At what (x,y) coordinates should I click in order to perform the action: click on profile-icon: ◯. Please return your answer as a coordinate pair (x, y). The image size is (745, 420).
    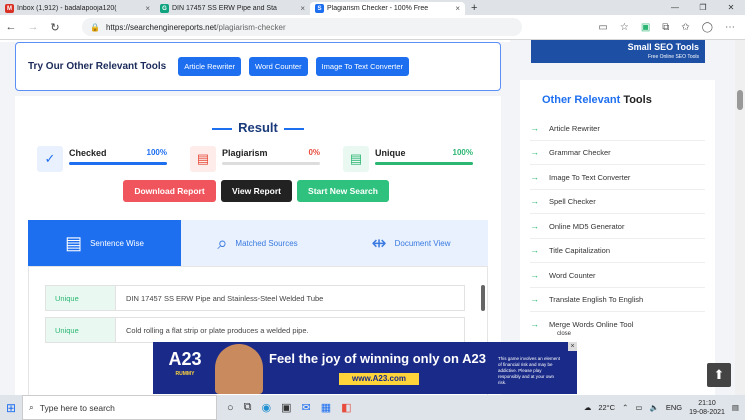
    Looking at the image, I should click on (707, 27).